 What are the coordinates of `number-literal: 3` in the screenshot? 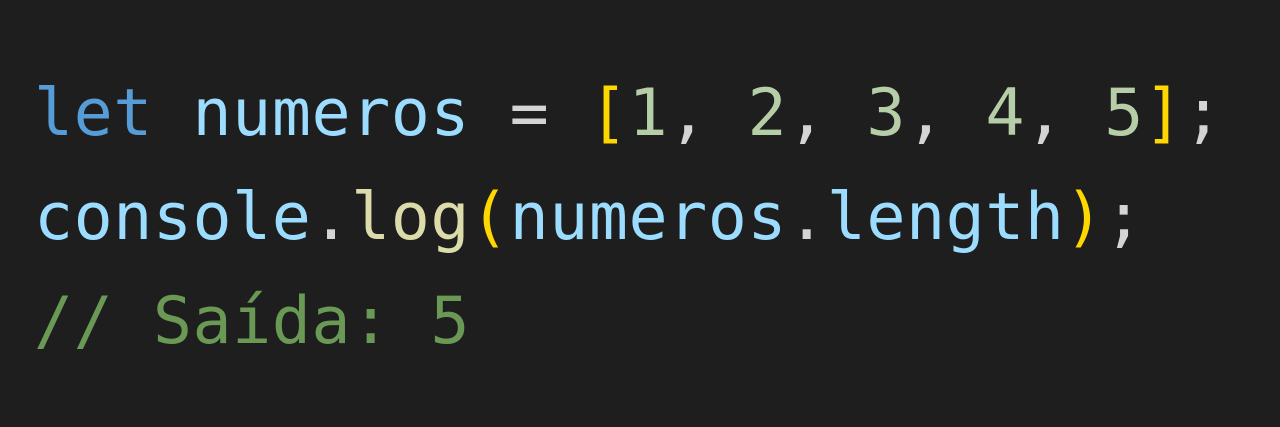 It's located at (886, 113).